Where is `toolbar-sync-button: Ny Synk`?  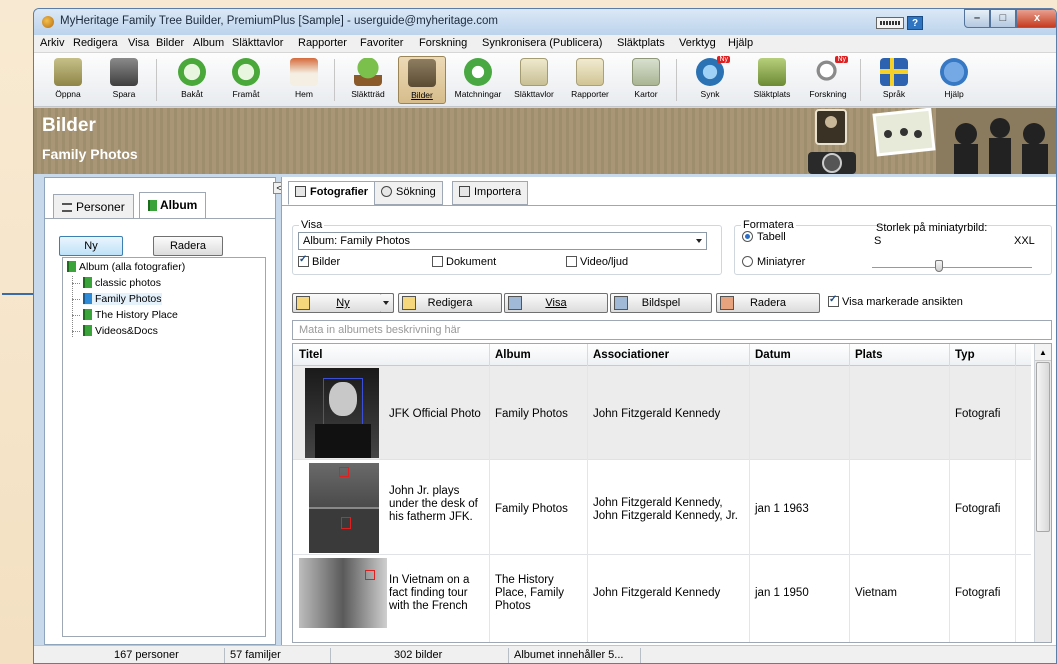
toolbar-sync-button: Ny Synk is located at coordinates (710, 80).